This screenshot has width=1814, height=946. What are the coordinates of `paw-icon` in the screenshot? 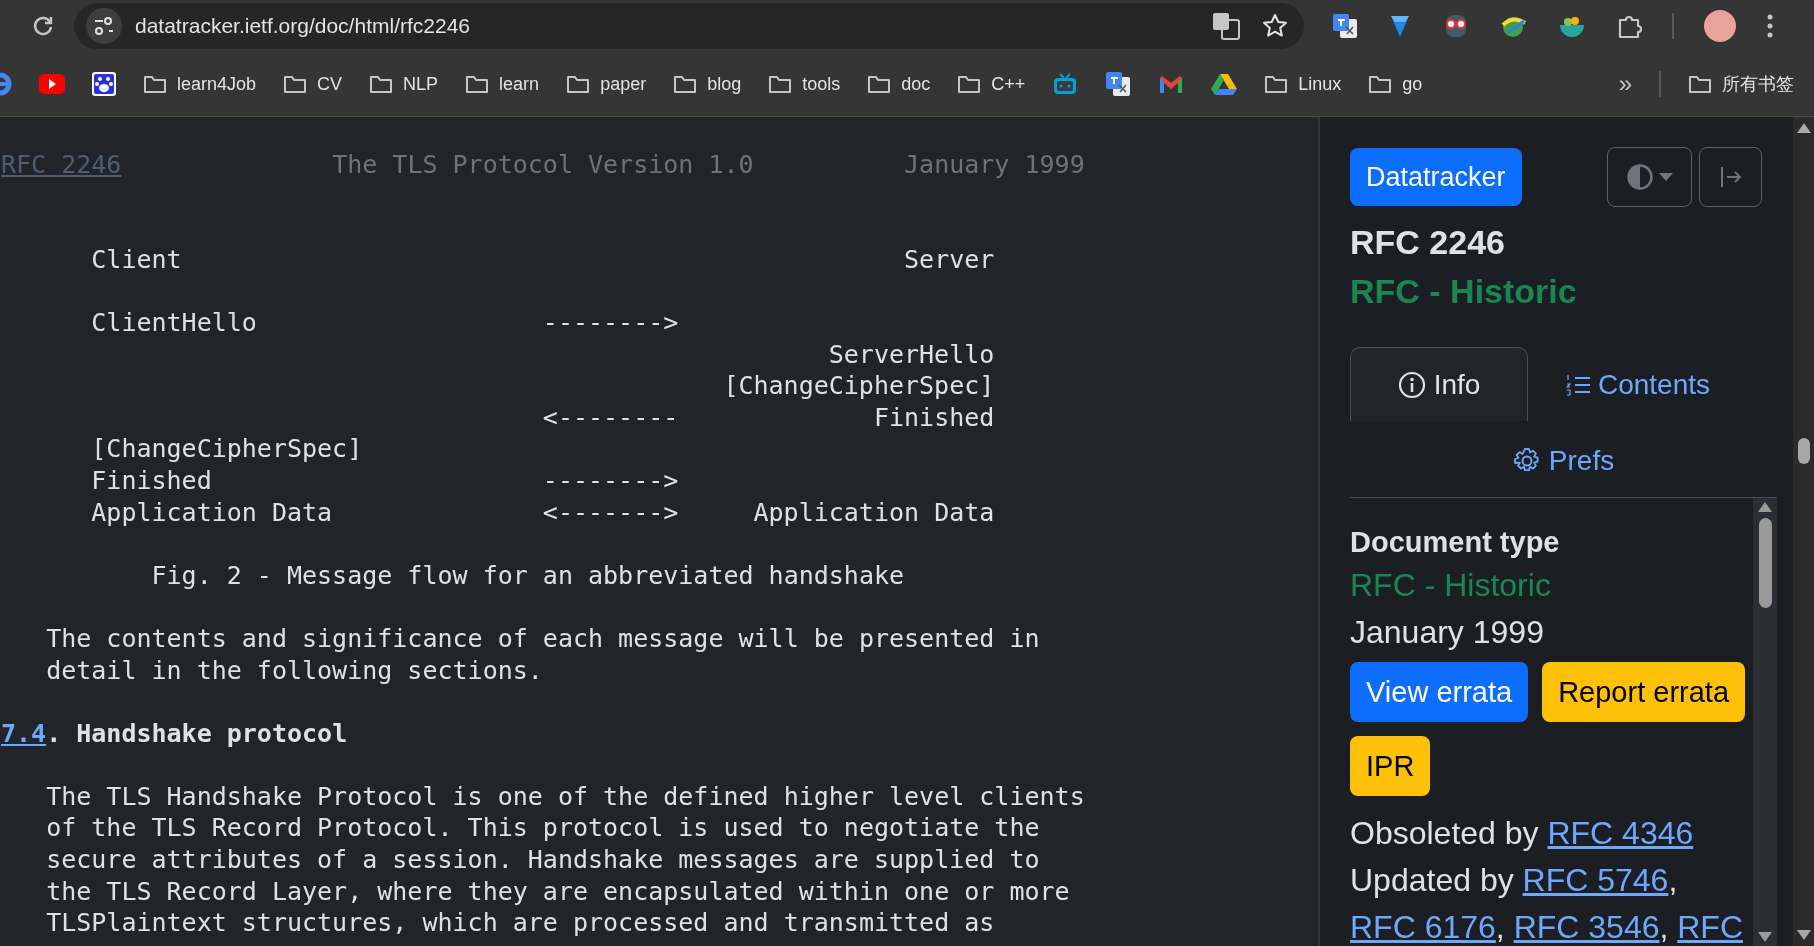 It's located at (104, 84).